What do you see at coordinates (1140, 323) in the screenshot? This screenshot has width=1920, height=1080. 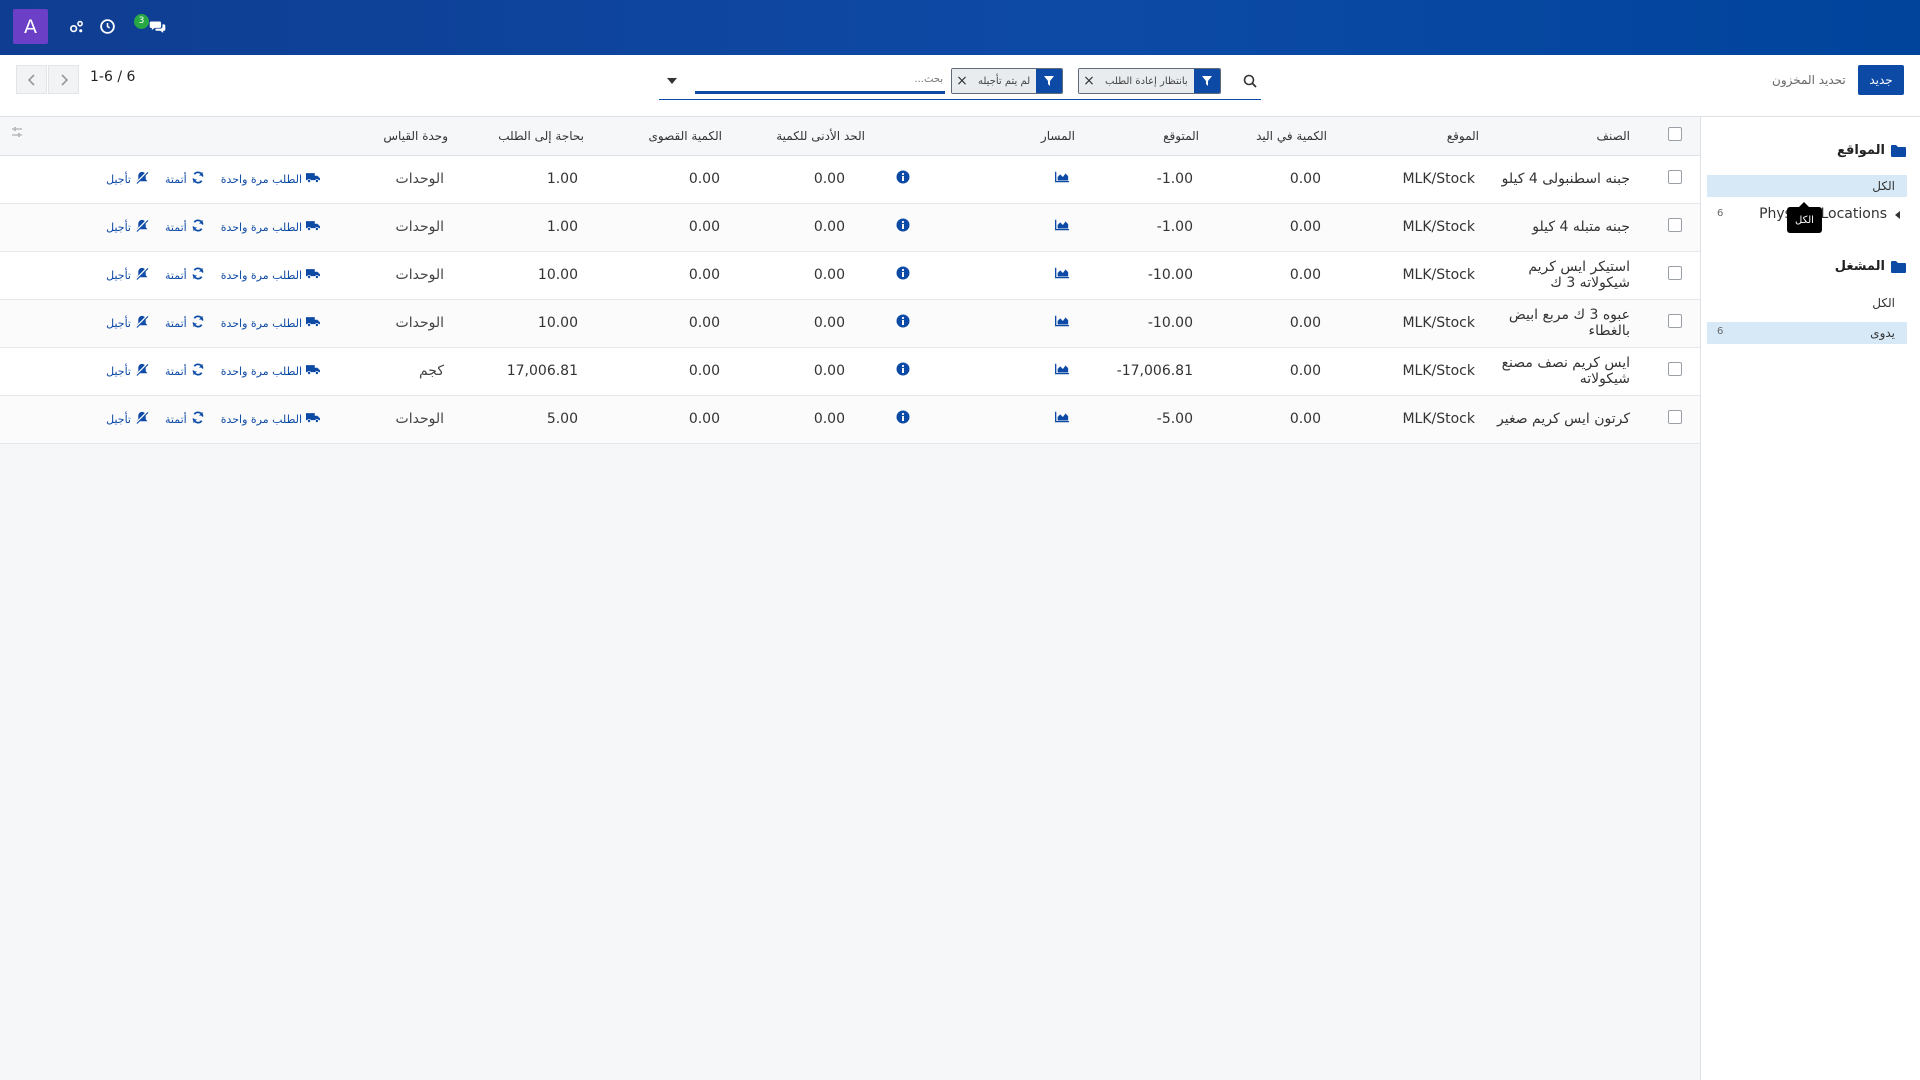 I see `forecast-cell: -10.00` at bounding box center [1140, 323].